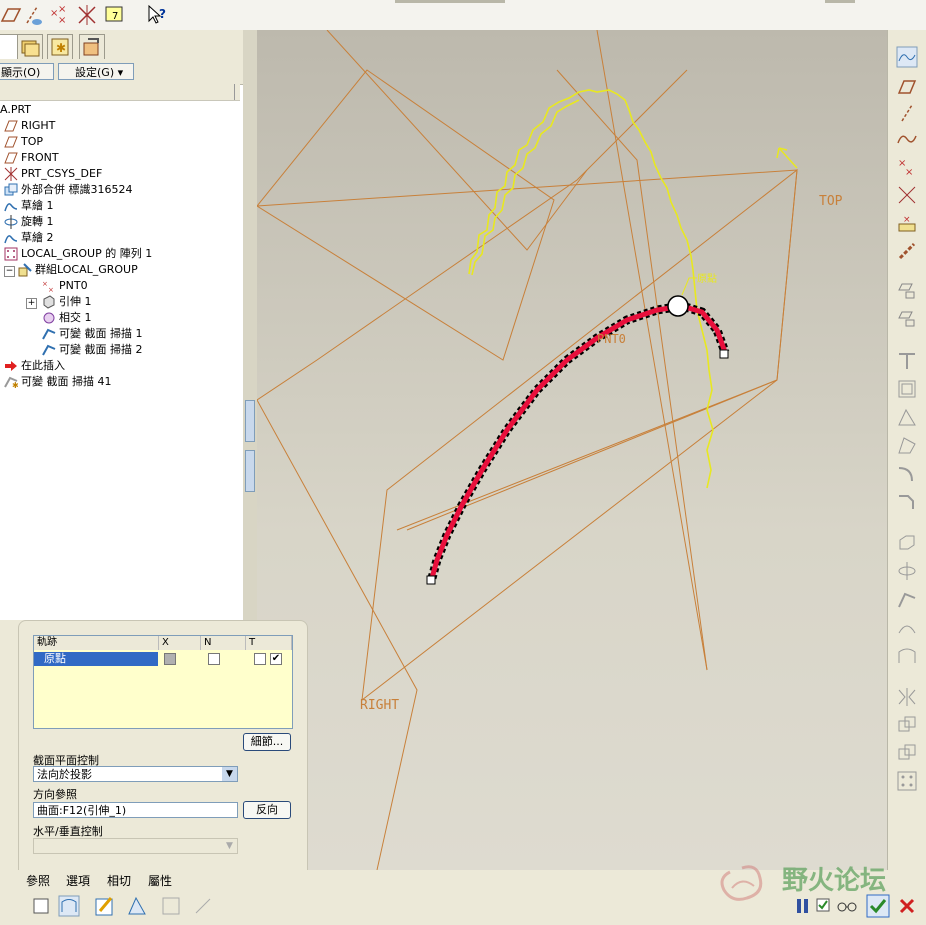 The width and height of the screenshot is (926, 925). I want to click on tab-model-tree, so click(9, 46).